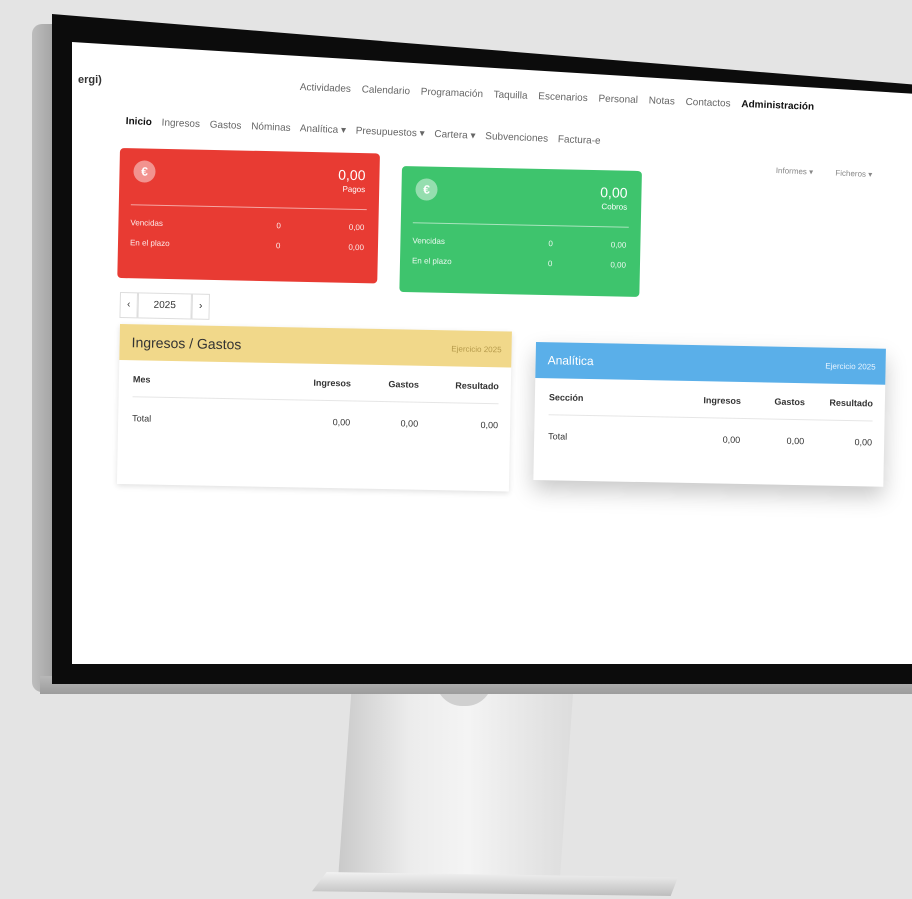 This screenshot has height=899, width=912. I want to click on nav-taquilla: Taquilla, so click(510, 95).